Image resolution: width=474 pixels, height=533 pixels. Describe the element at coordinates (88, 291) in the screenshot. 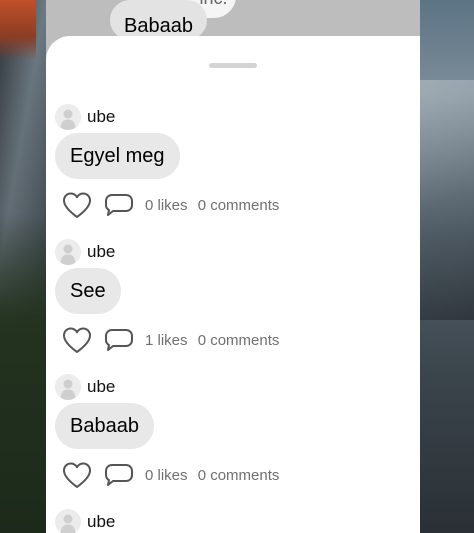

I see `message-bubble: See` at that location.